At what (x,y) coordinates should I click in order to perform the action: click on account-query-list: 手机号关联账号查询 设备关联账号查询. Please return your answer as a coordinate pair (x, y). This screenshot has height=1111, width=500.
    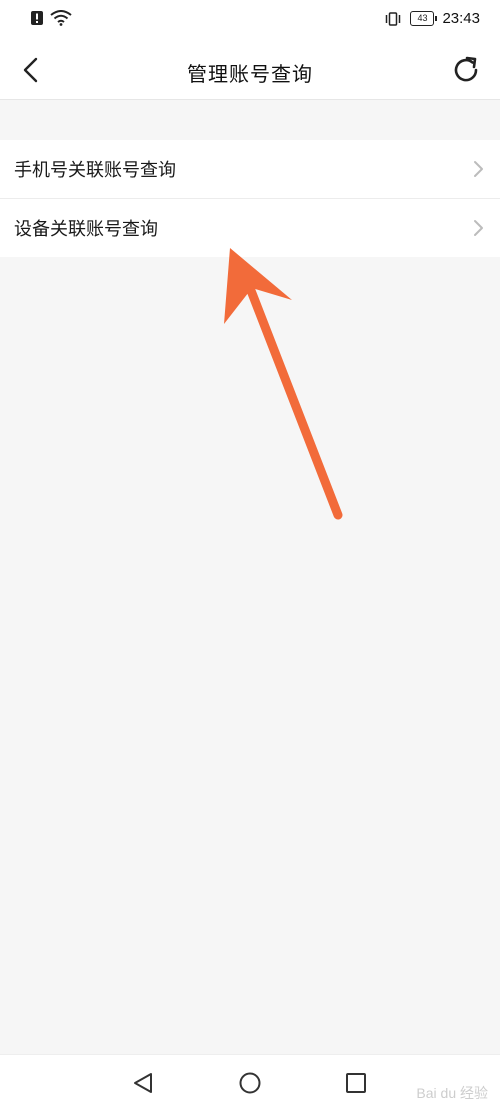
    Looking at the image, I should click on (250, 198).